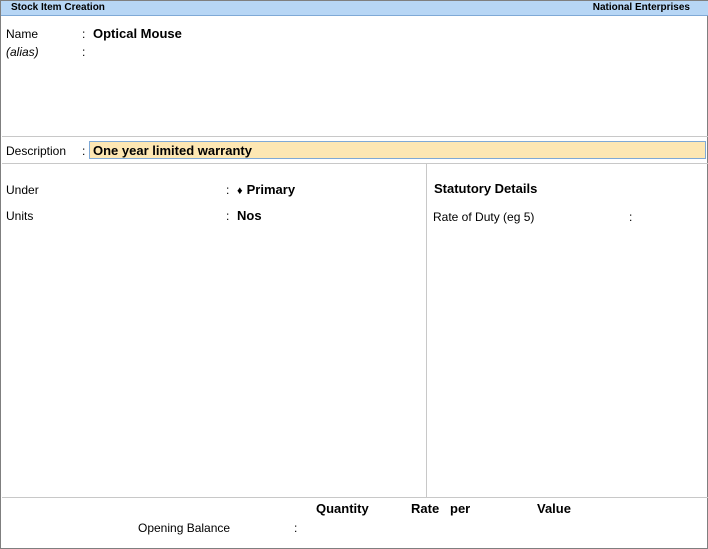 The image size is (708, 549). I want to click on under-label: Under, so click(22, 190).